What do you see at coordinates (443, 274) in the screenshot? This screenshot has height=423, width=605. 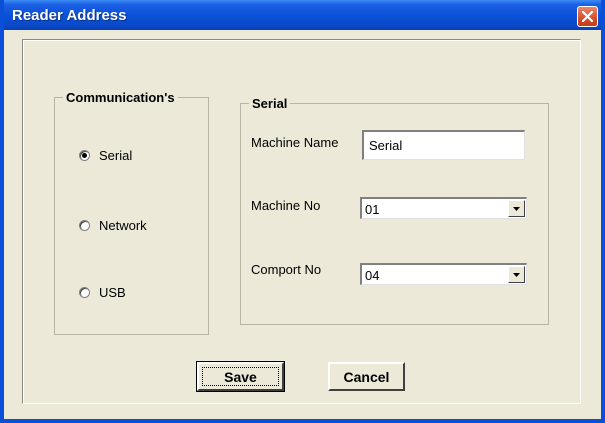 I see `comport-no-select: 04` at bounding box center [443, 274].